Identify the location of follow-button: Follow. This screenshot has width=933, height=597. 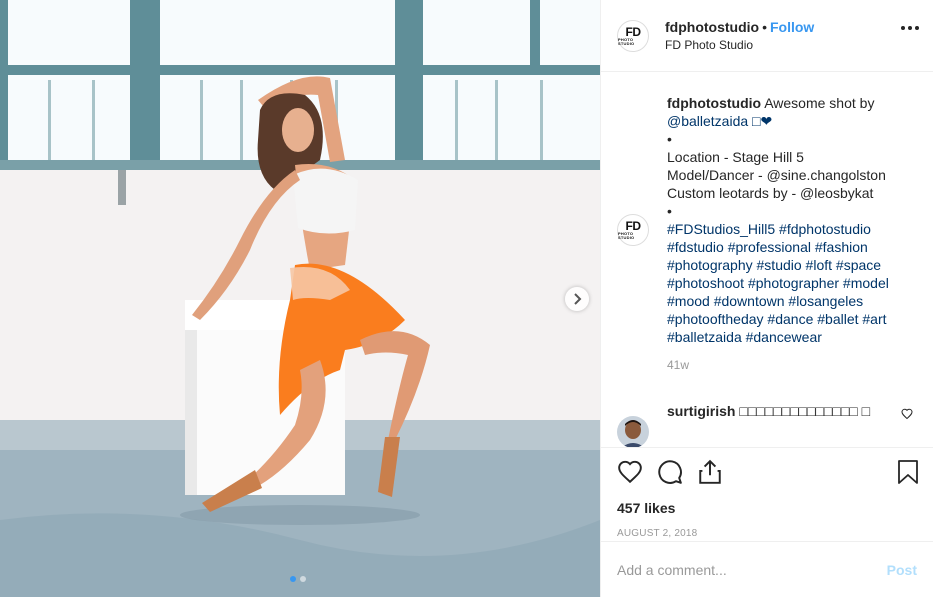
(792, 27).